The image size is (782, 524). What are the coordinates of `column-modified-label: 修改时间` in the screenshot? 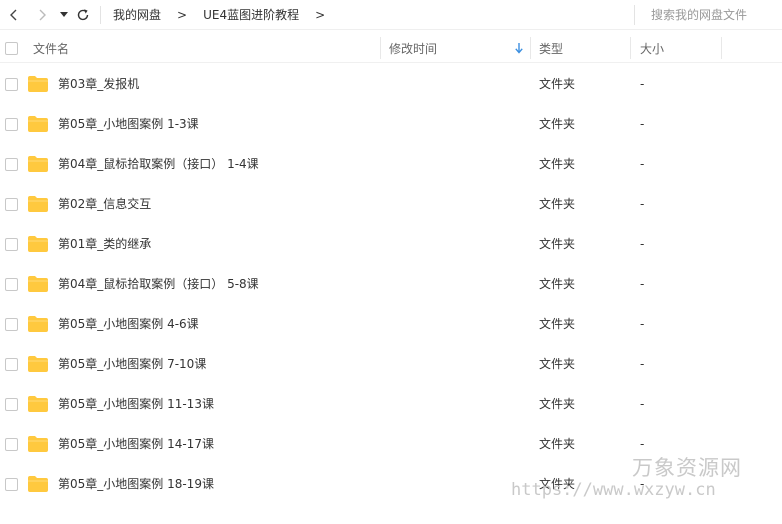 It's located at (413, 48).